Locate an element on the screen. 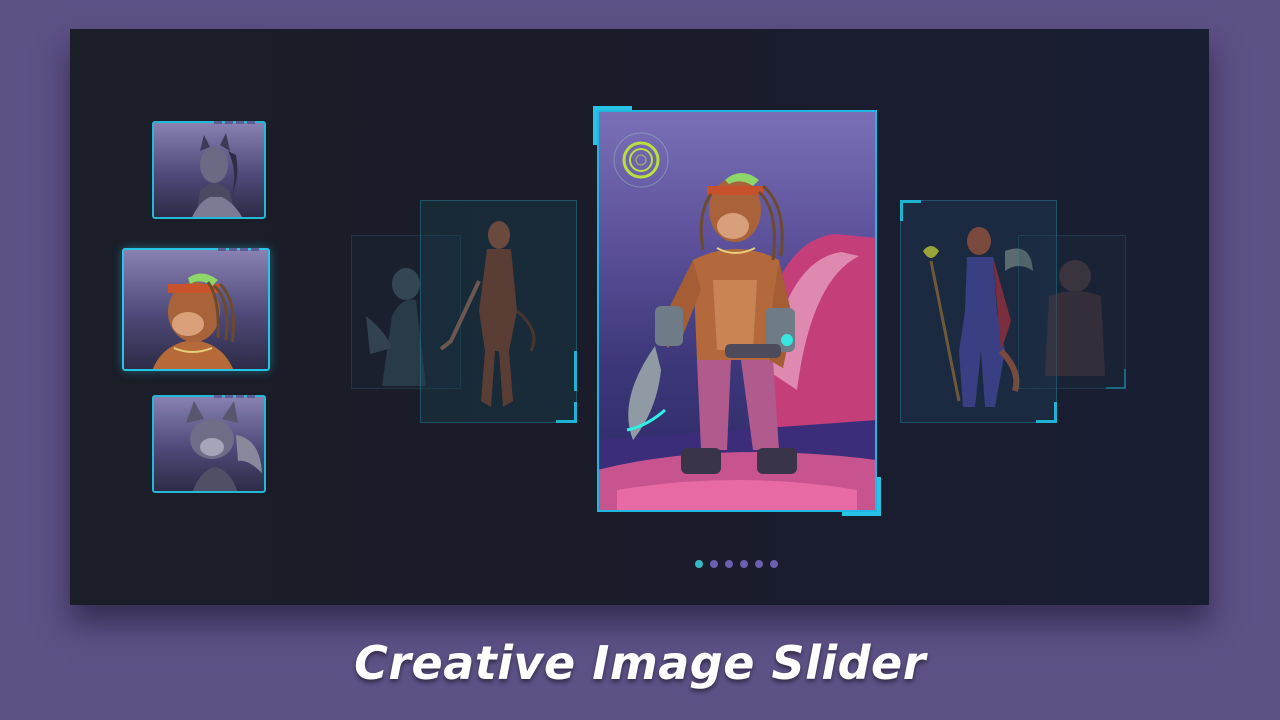 Image resolution: width=1280 pixels, height=720 pixels. target-icon is located at coordinates (641, 160).